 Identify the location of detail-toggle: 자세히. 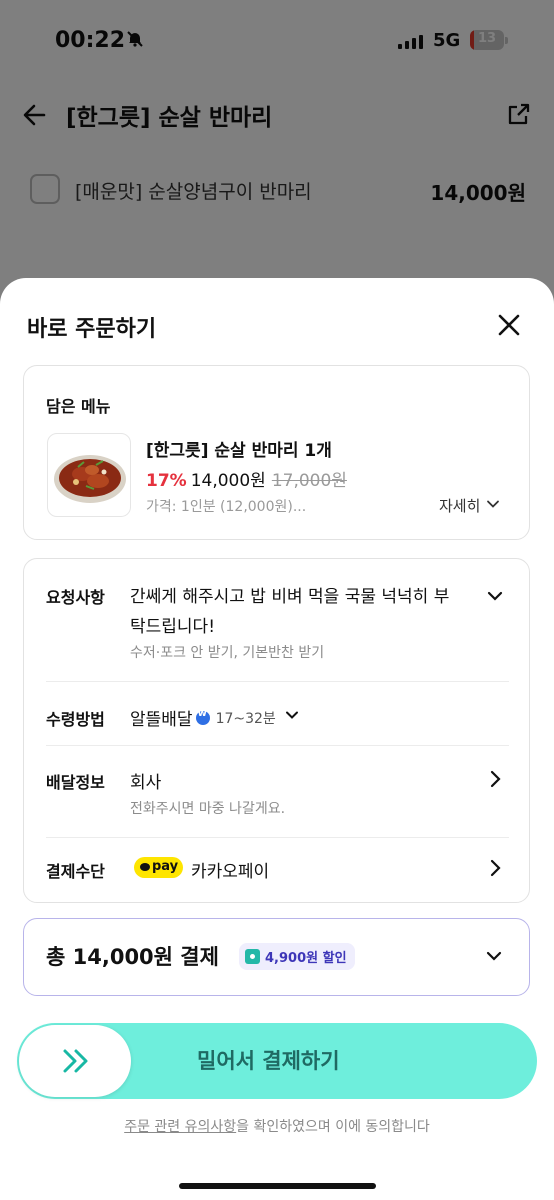
(469, 505).